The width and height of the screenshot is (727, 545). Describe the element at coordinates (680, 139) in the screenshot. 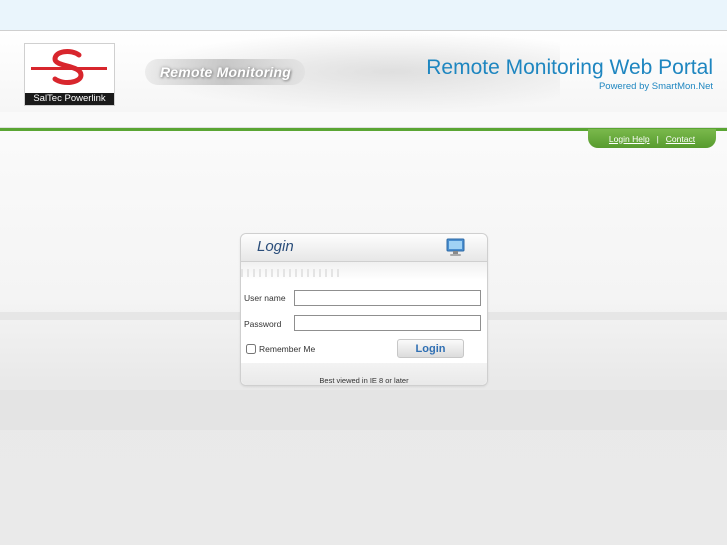

I see `contact-link: Contact` at that location.